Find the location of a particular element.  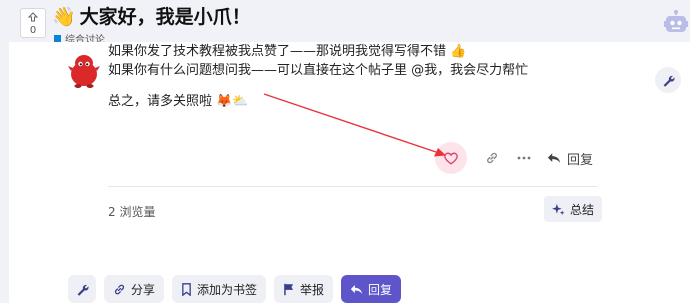

admin-menu-button is located at coordinates (82, 289).